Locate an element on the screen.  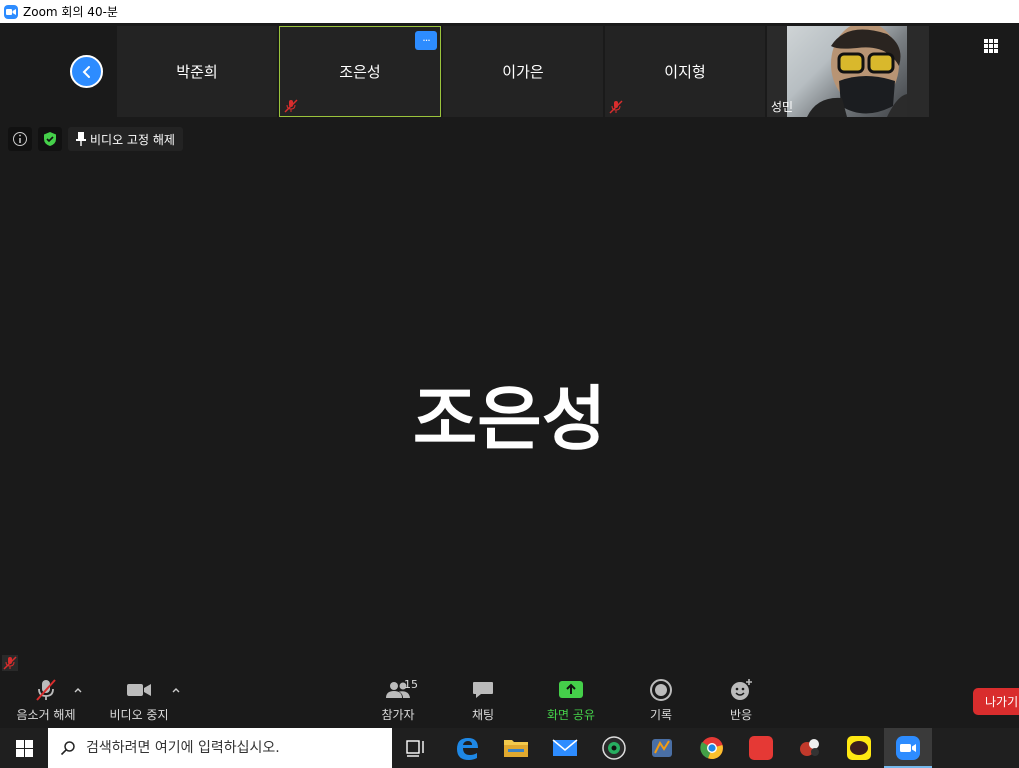
window-title: Zoom 회의 40-분 is located at coordinates (70, 12).